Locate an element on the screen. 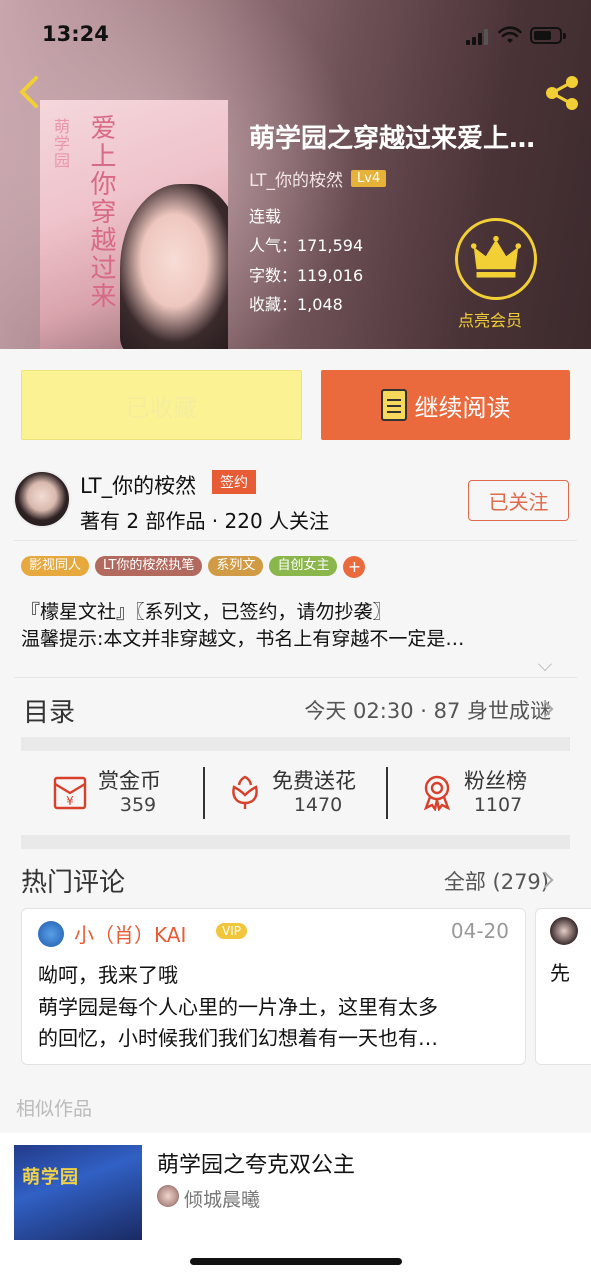  continue-reading-button: 继续阅读 is located at coordinates (445, 405).